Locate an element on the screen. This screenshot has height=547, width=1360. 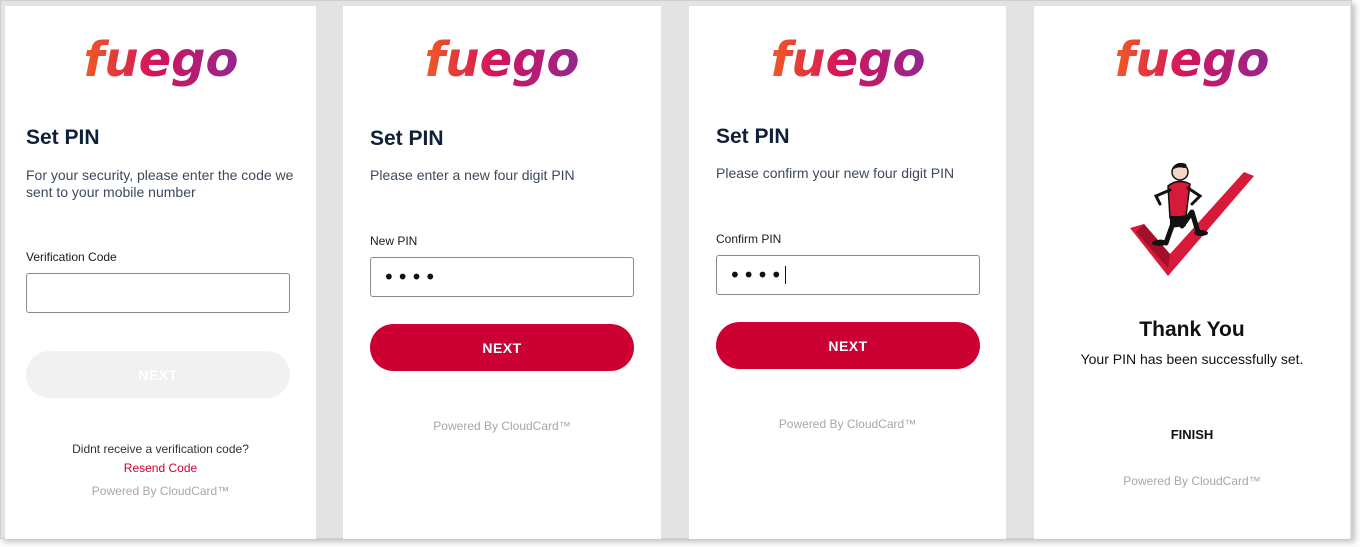
new-pin-label: New PIN is located at coordinates (394, 241).